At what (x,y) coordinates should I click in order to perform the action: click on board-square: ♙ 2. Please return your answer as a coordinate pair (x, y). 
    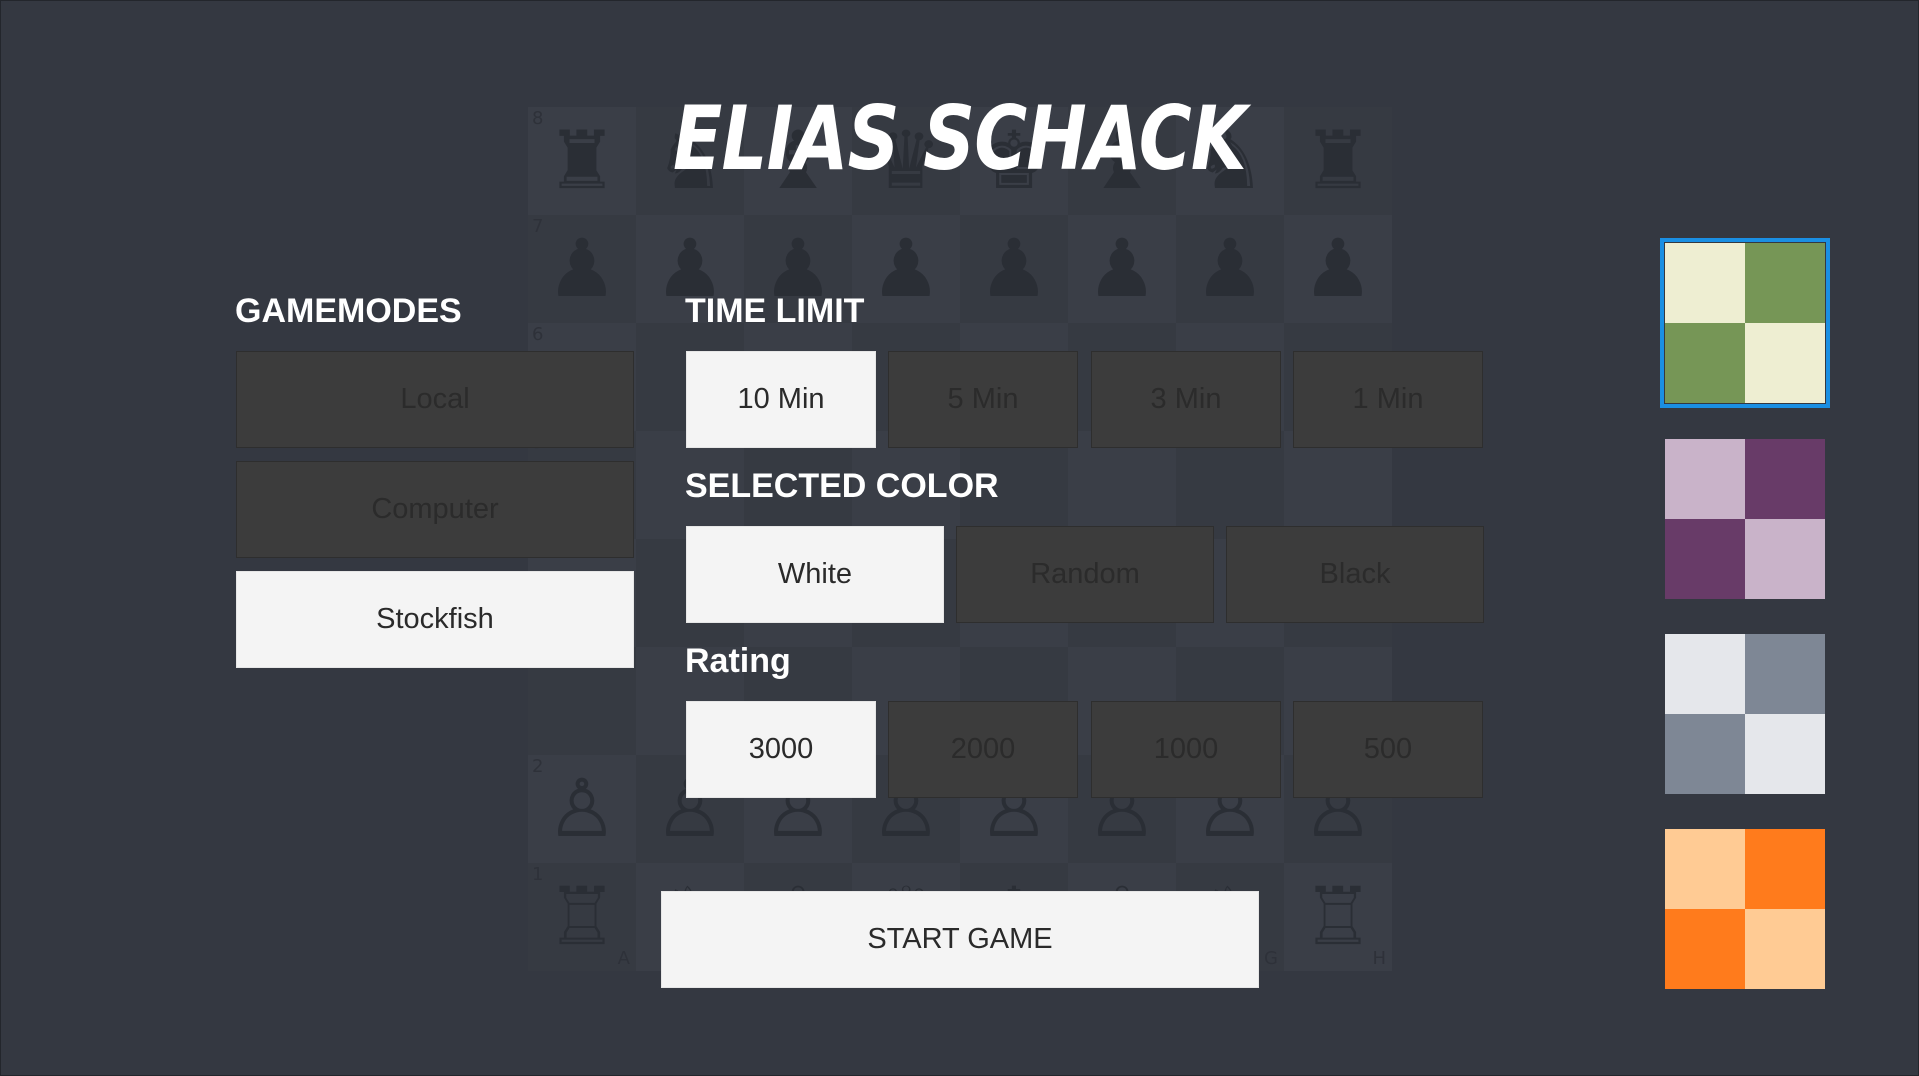
    Looking at the image, I should click on (582, 809).